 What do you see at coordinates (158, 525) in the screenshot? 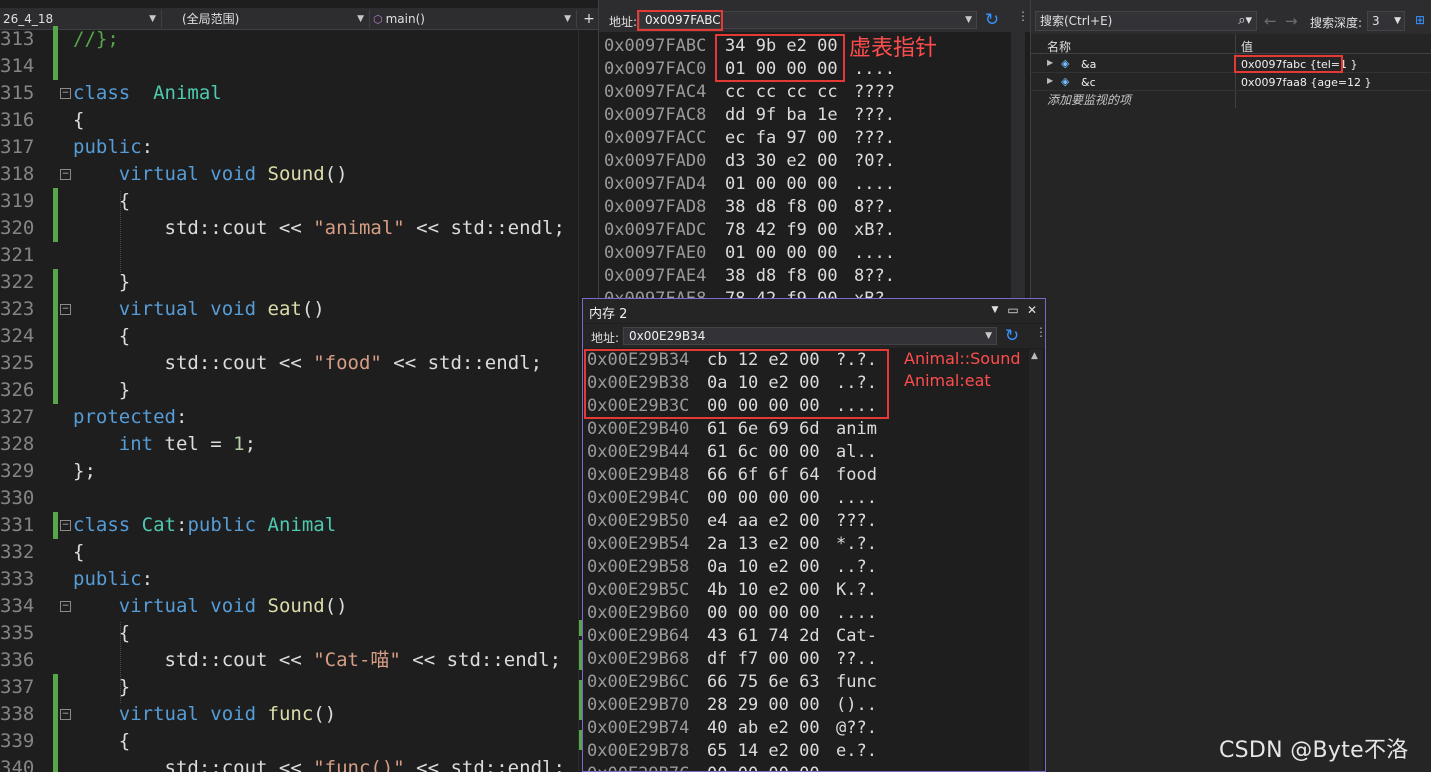
I see `code-token: Cat` at bounding box center [158, 525].